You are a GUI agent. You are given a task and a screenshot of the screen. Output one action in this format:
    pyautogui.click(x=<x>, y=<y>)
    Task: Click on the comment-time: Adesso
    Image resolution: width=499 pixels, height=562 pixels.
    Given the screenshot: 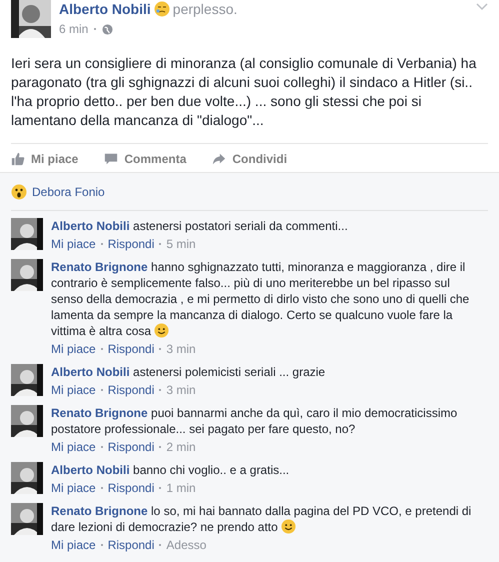 What is the action you would take?
    pyautogui.click(x=186, y=545)
    